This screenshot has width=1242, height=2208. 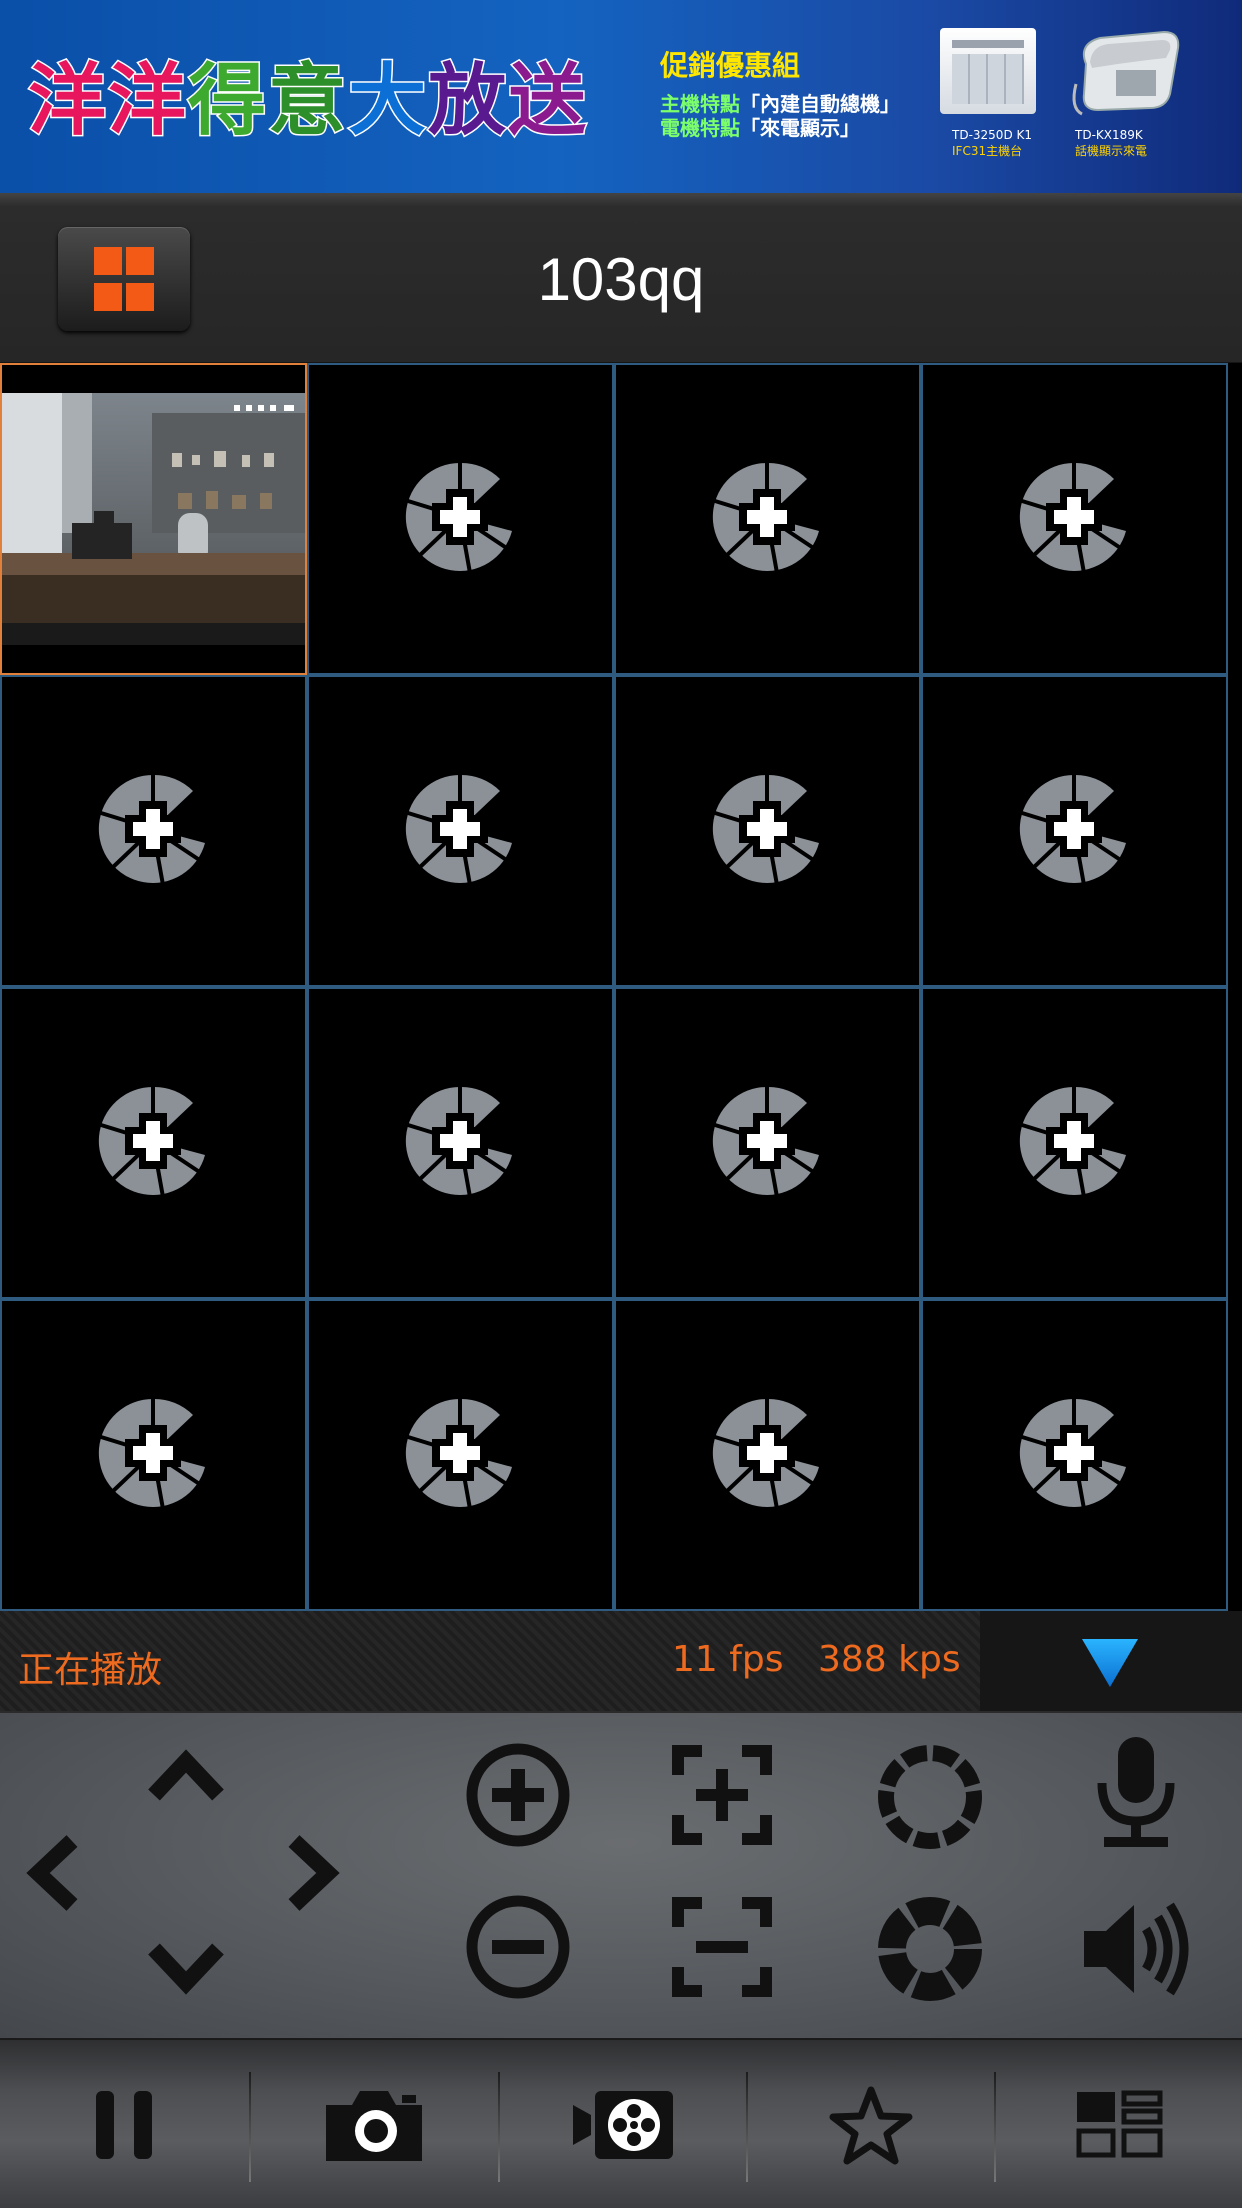 I want to click on banner-char: 送, so click(x=548, y=101).